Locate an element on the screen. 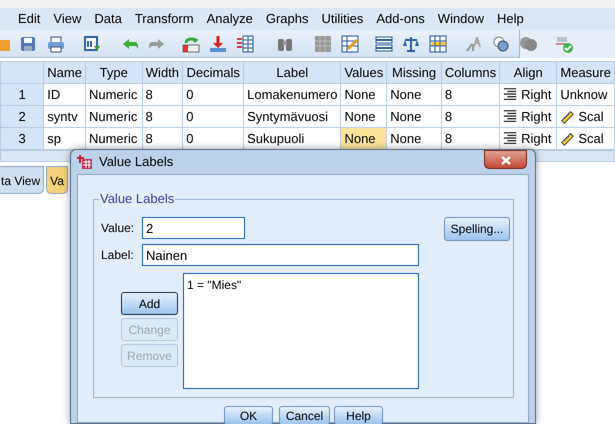 The image size is (615, 424). save-icon is located at coordinates (28, 43).